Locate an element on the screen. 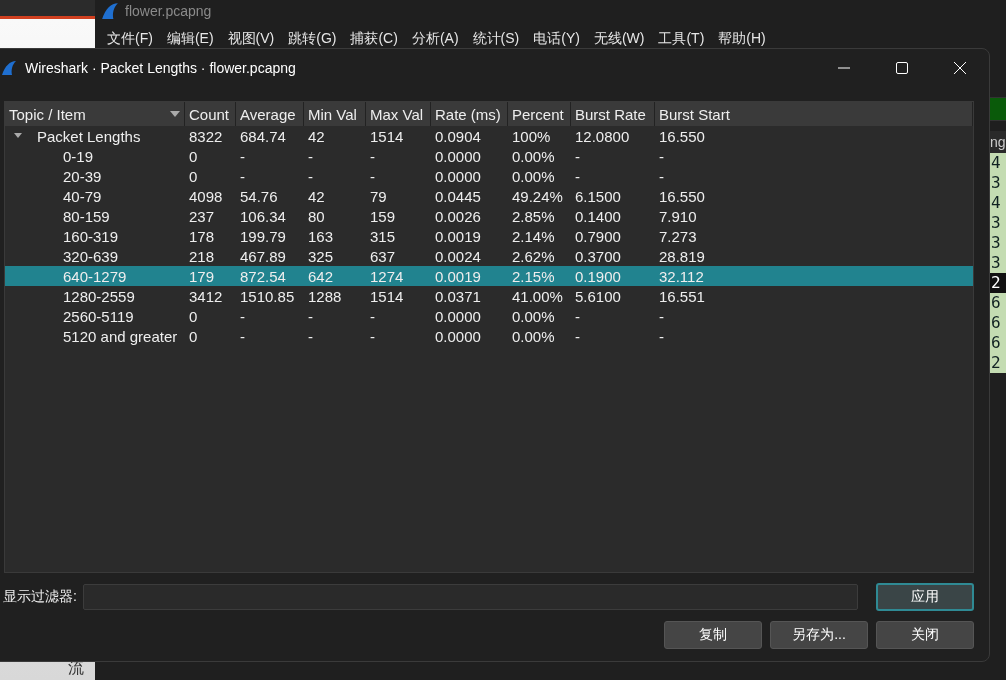 The image size is (1006, 680). table-cell-text: 872.54 is located at coordinates (263, 276).